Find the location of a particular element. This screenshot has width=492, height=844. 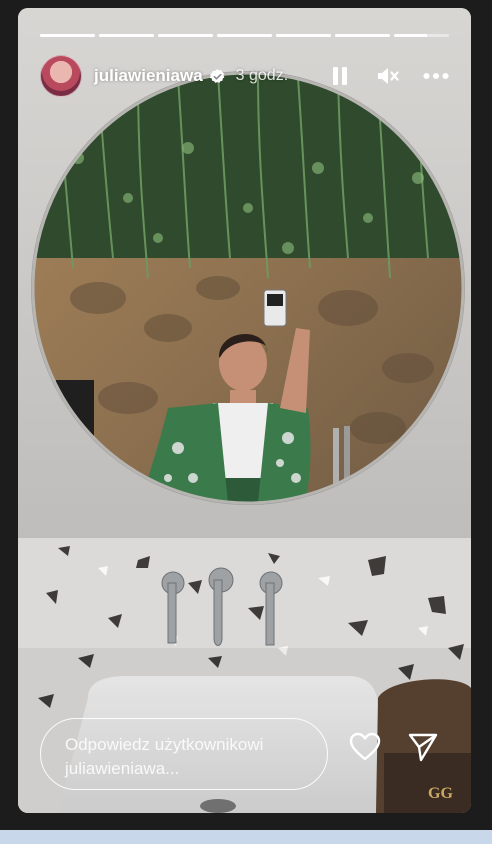

story-controls is located at coordinates (388, 76).